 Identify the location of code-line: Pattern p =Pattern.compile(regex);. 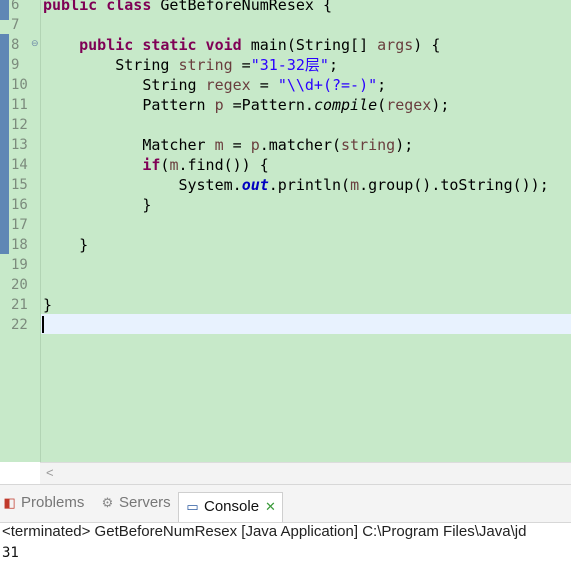
(246, 105).